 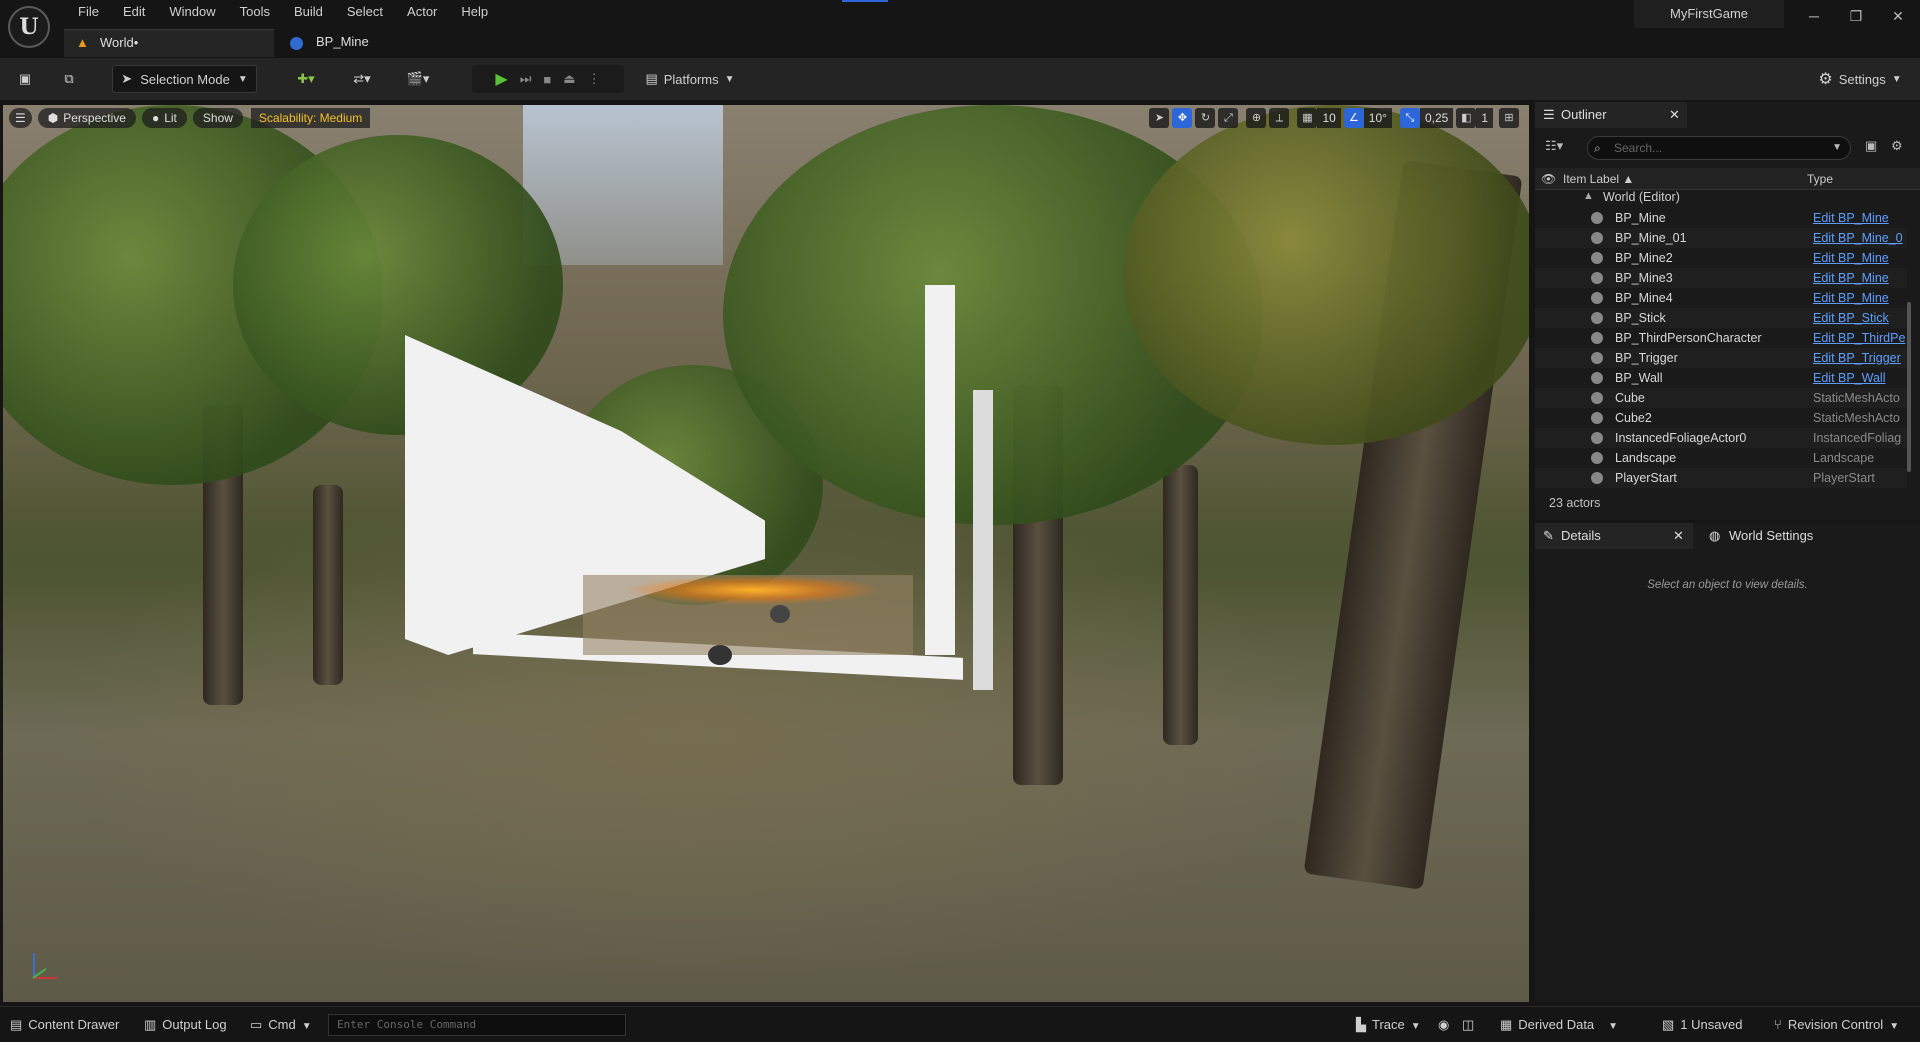 I want to click on outliner-row: Cube2 StaticMeshActo, so click(x=1721, y=418).